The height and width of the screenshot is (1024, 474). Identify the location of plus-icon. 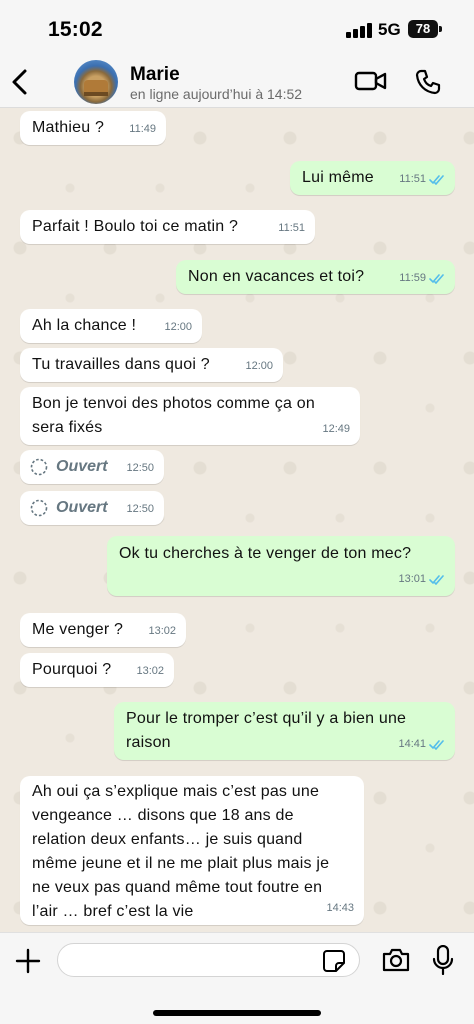
(28, 961).